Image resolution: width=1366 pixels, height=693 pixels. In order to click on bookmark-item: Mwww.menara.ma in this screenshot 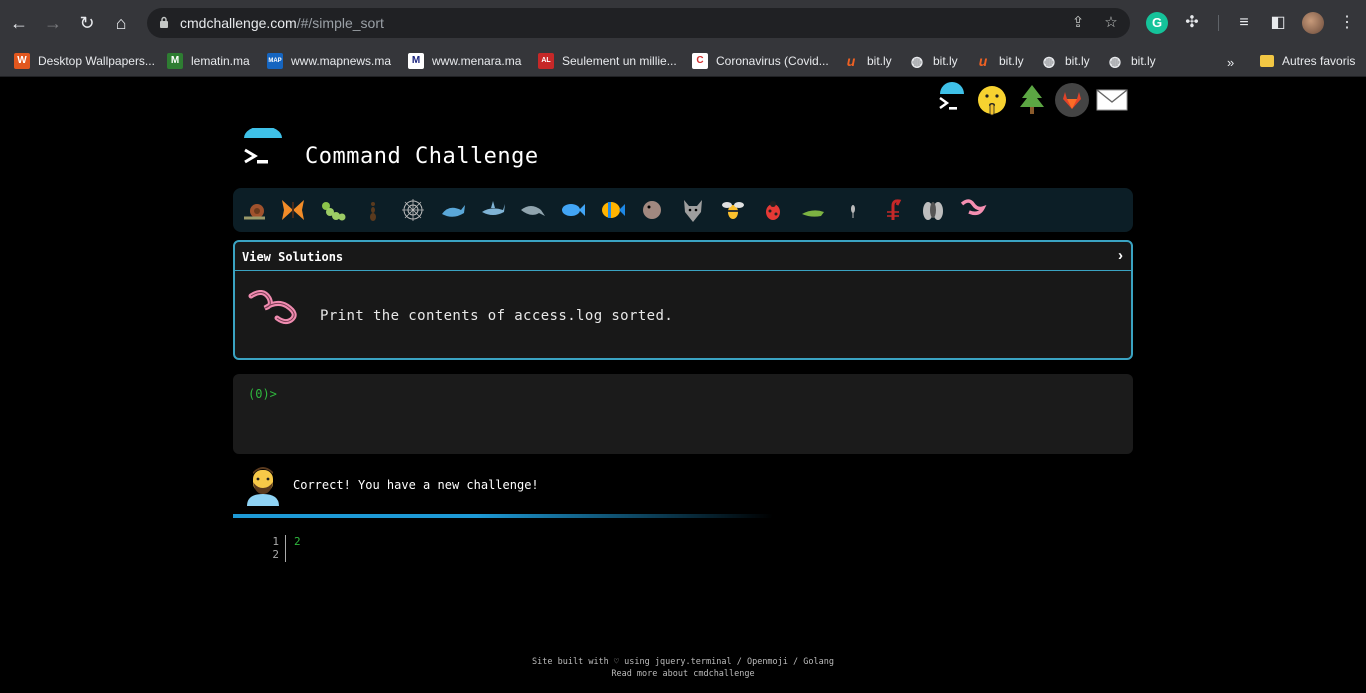, I will do `click(464, 61)`.